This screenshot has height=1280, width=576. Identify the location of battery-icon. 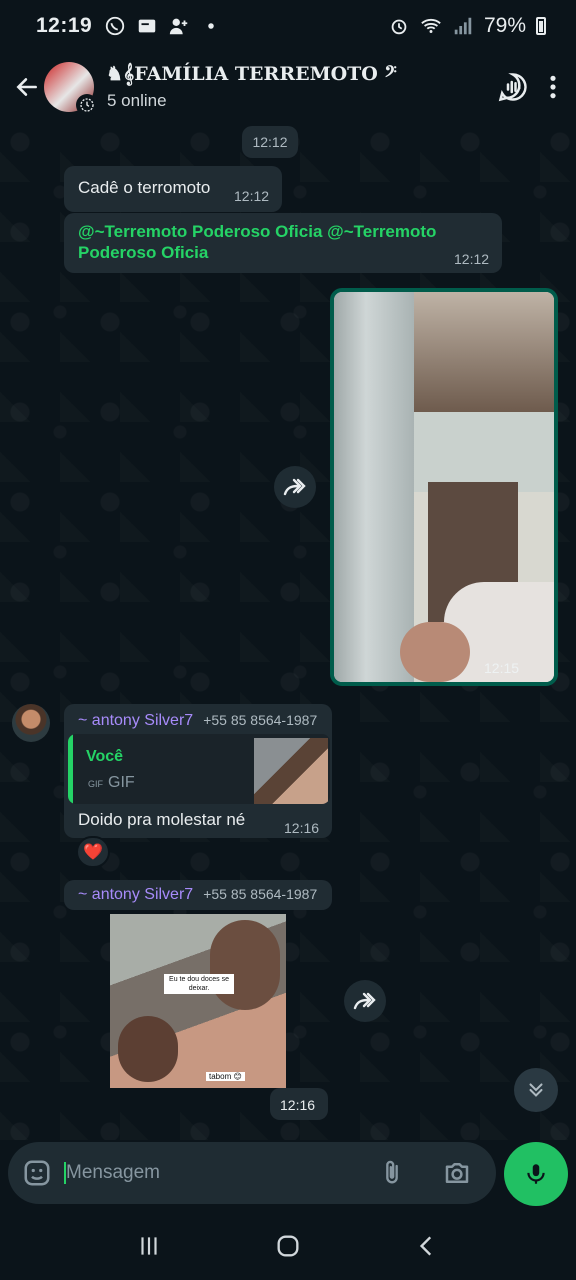
(541, 26).